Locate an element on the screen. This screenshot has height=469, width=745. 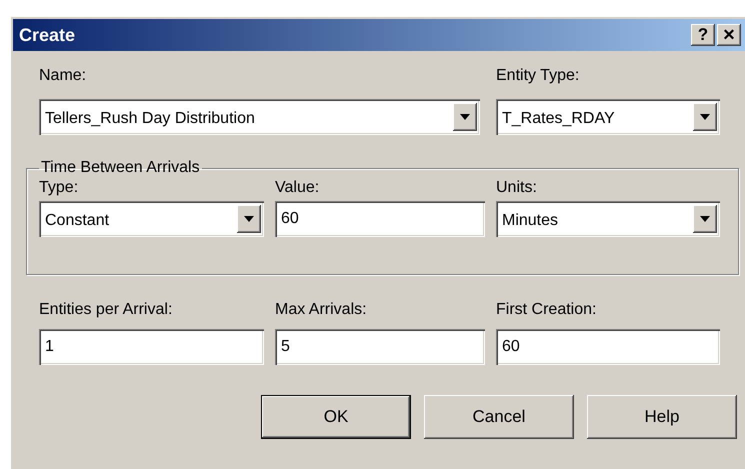
dropdown-field: T_Rates_RDAY is located at coordinates (608, 117).